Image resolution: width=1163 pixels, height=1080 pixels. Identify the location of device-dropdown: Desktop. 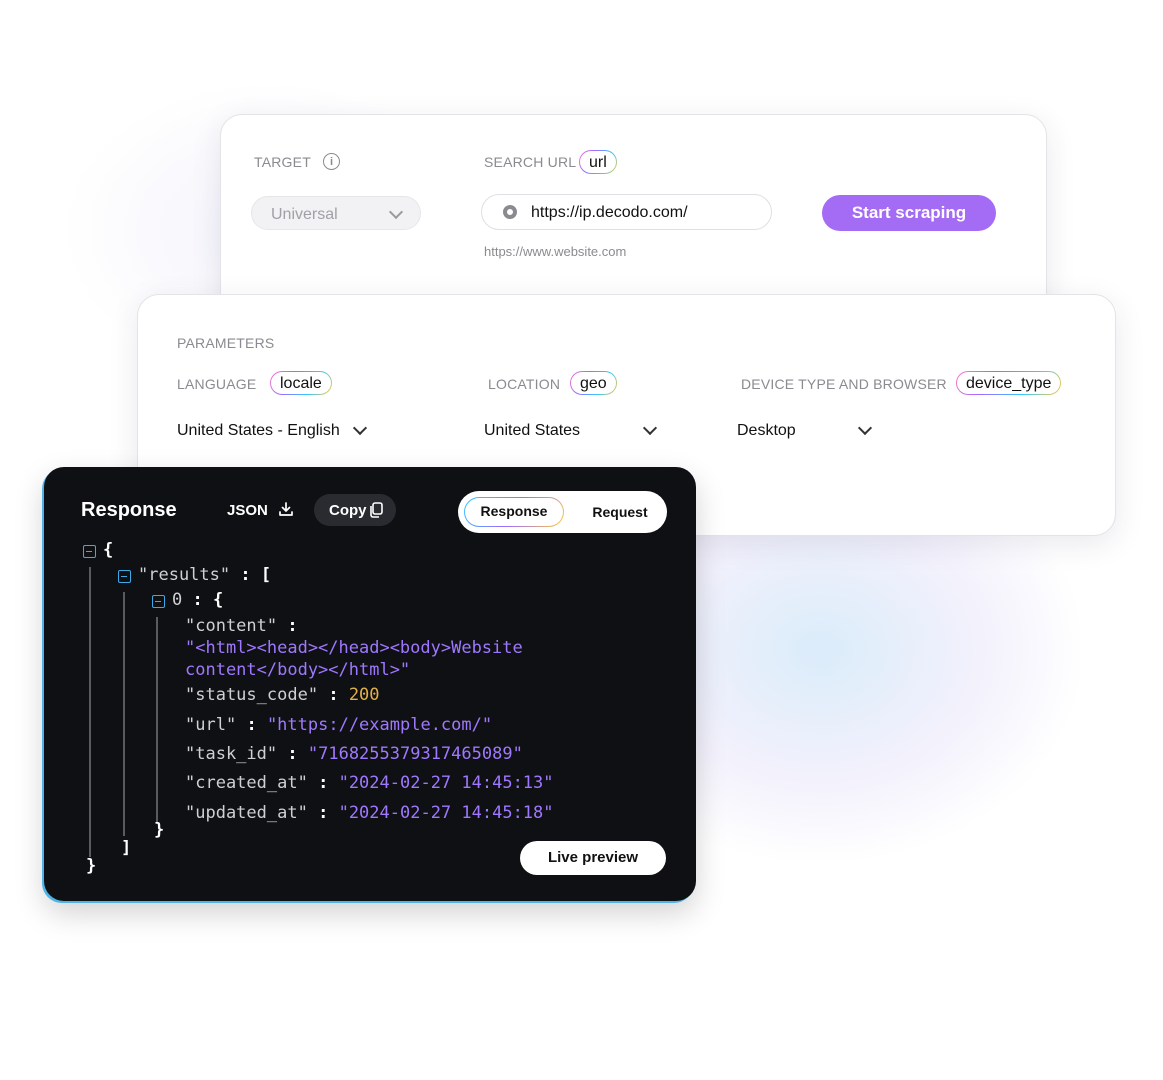
(807, 432).